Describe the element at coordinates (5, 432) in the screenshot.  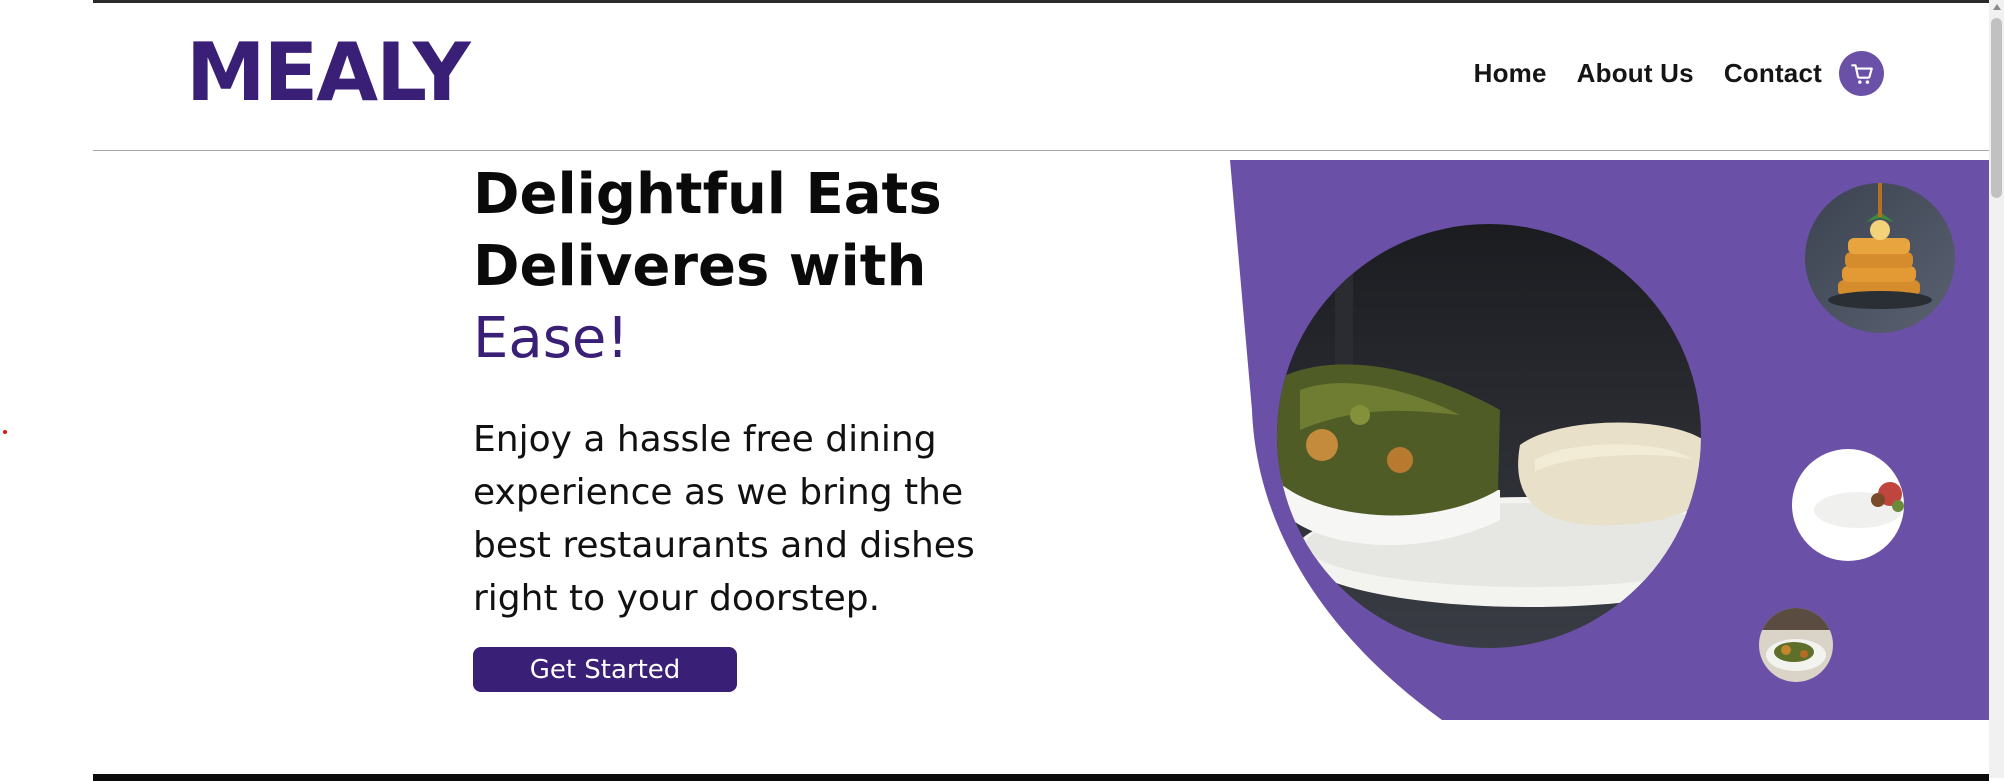
I see `red-dot-marker` at that location.